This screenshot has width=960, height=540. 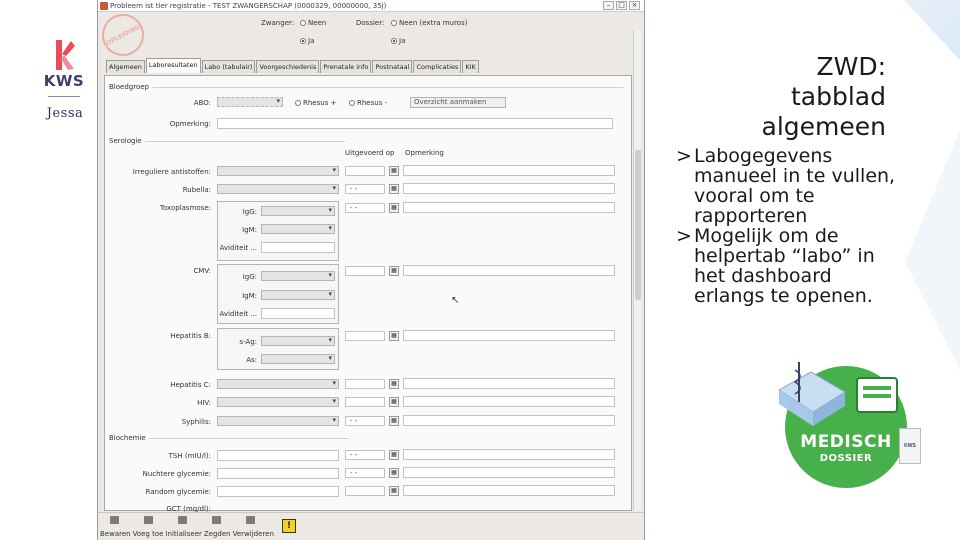 I want to click on hepc-date, so click(x=365, y=384).